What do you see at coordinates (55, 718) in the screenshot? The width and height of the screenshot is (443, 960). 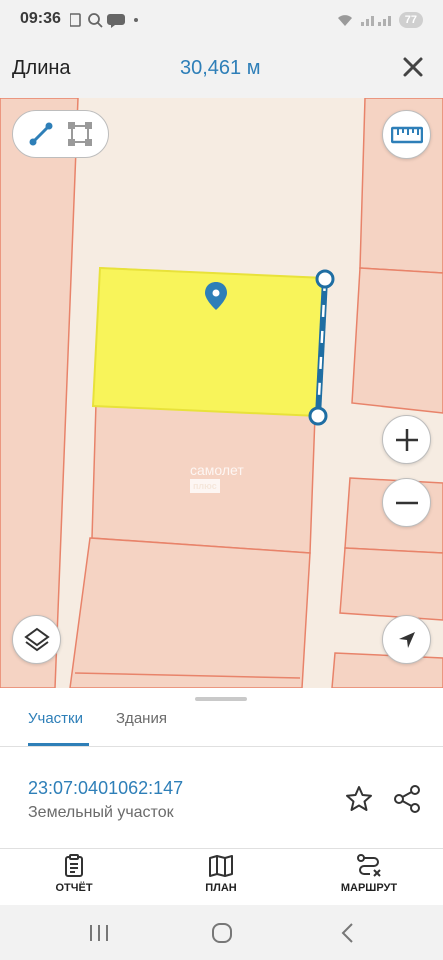 I see `tab-parcels: Участки` at bounding box center [55, 718].